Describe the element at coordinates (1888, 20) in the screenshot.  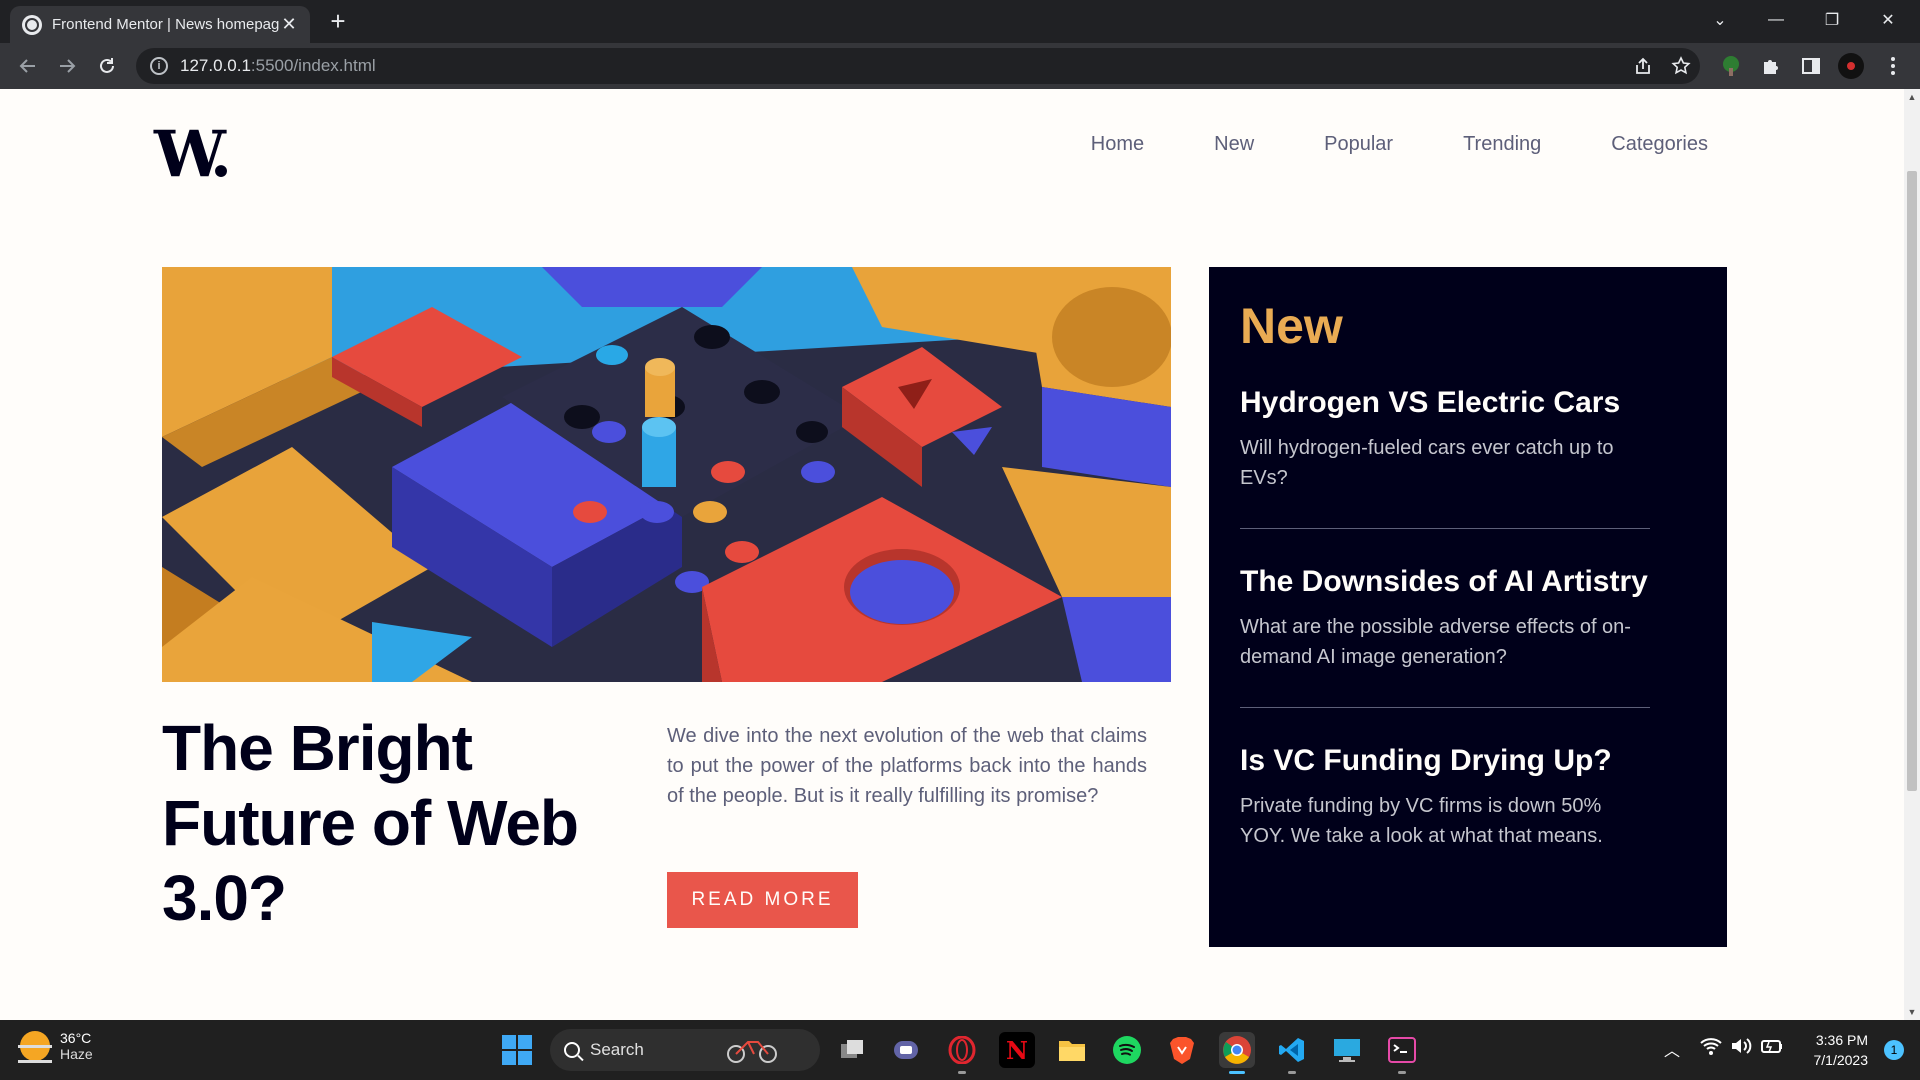
I see `close-window-button: ✕` at that location.